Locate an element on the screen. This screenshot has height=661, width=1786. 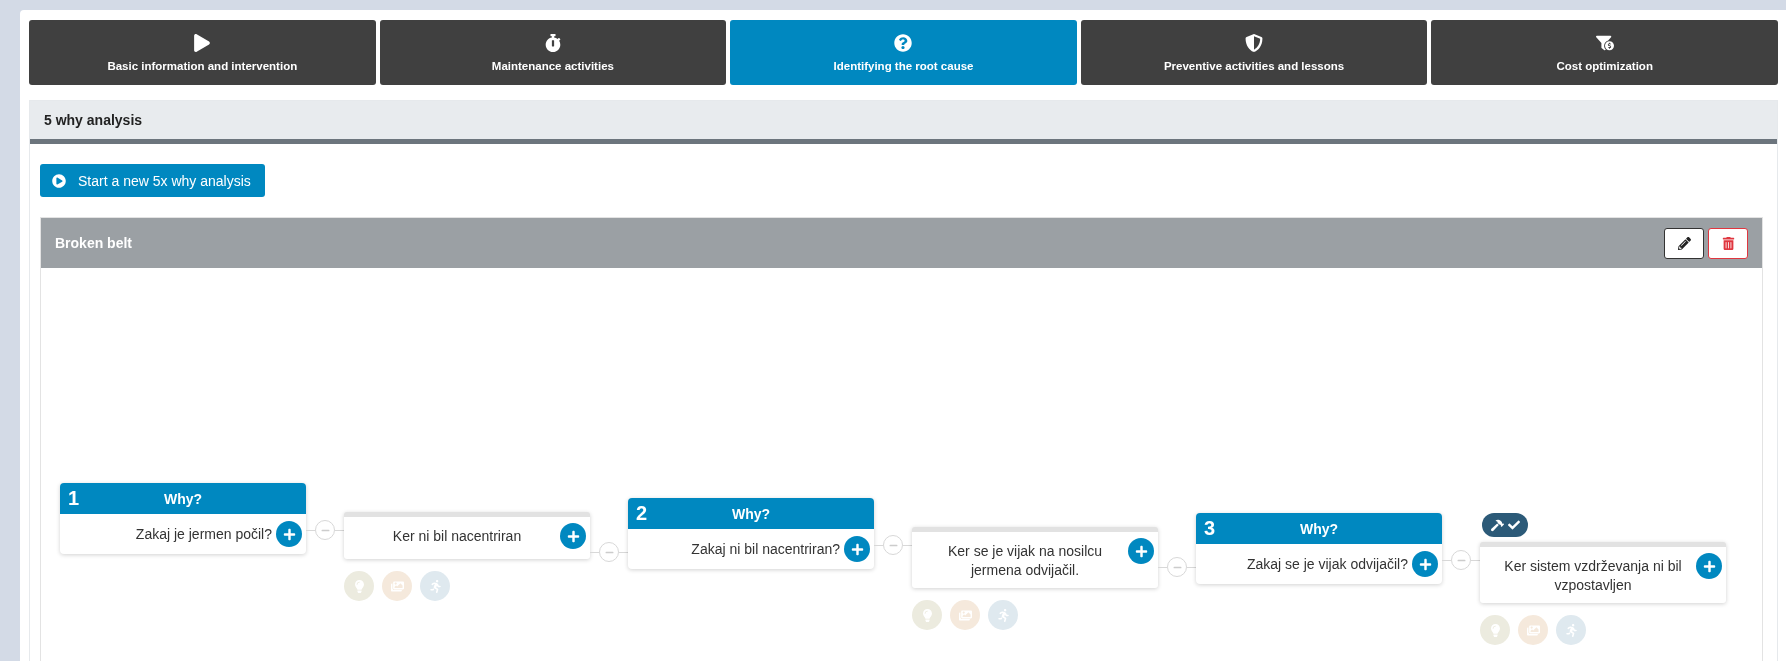
tab: Basic information and intervention is located at coordinates (202, 52).